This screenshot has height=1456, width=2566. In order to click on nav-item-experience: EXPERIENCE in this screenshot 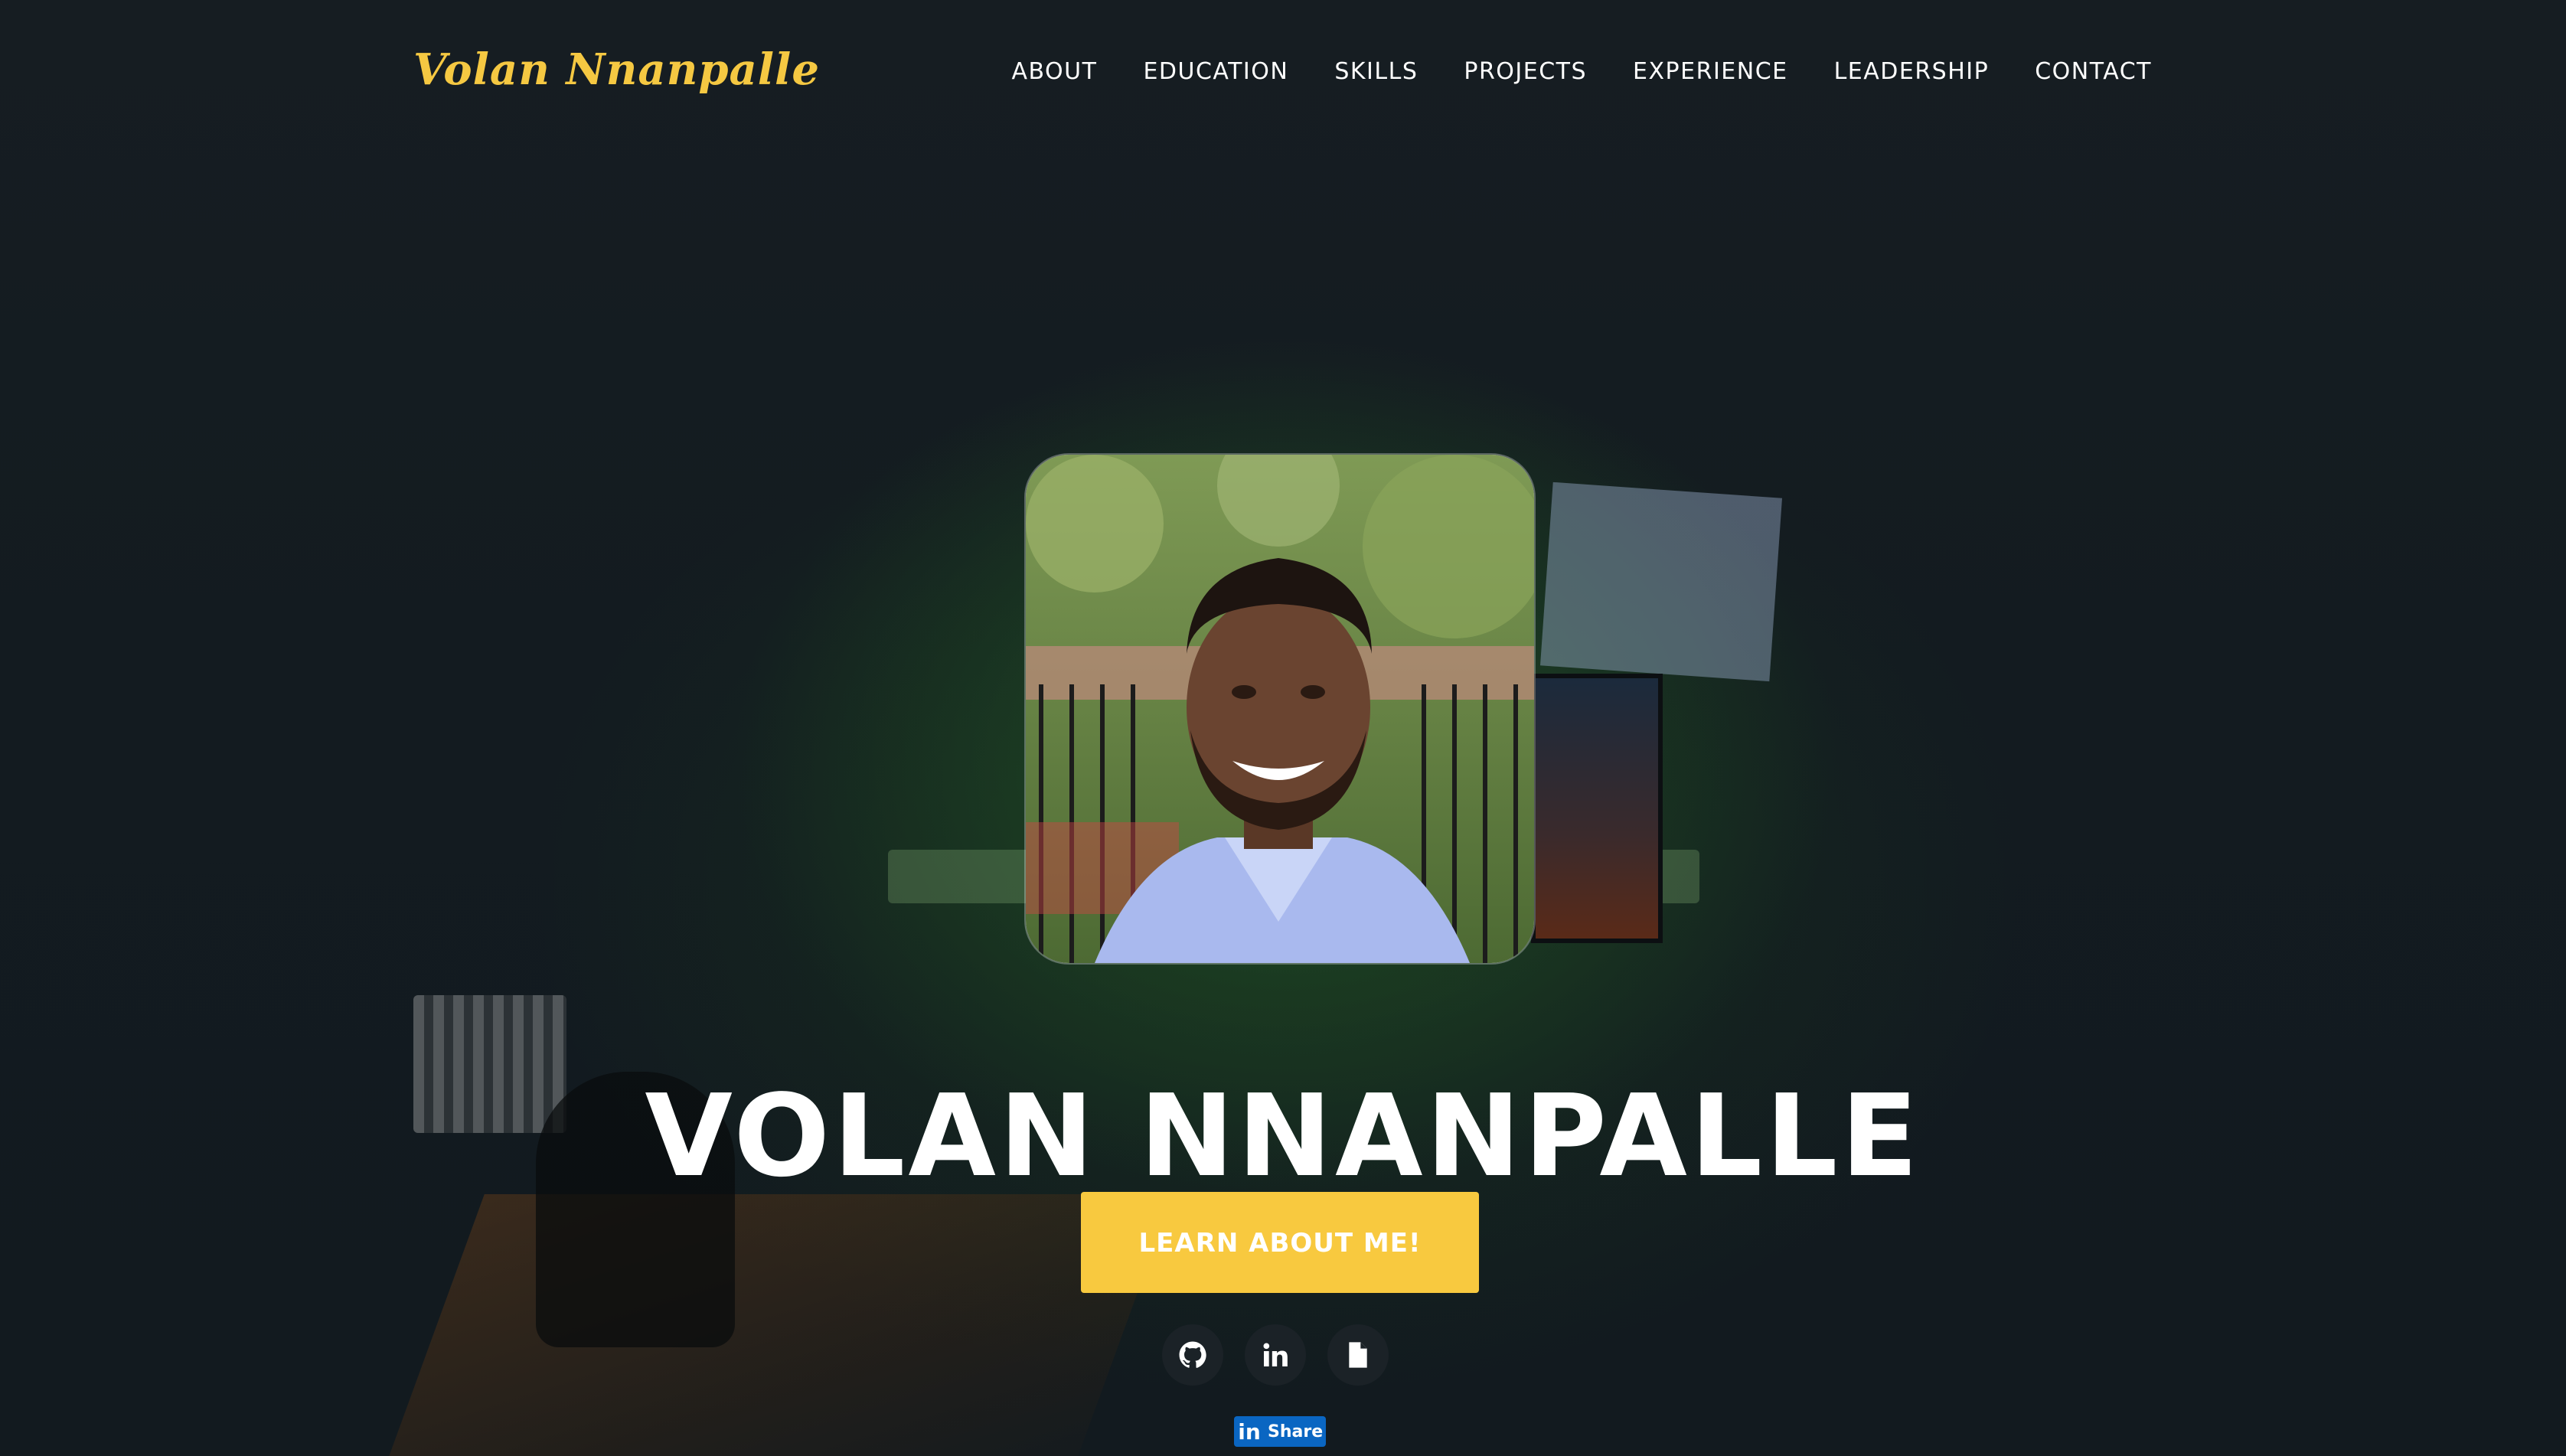, I will do `click(1711, 72)`.